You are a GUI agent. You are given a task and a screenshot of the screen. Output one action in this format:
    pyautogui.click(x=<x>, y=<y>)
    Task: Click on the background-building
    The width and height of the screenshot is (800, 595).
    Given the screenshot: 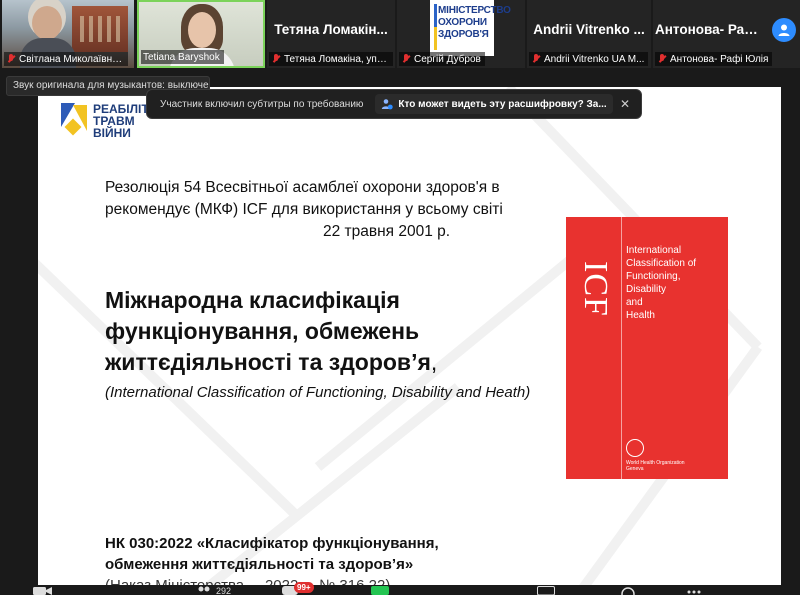 What is the action you would take?
    pyautogui.click(x=100, y=29)
    